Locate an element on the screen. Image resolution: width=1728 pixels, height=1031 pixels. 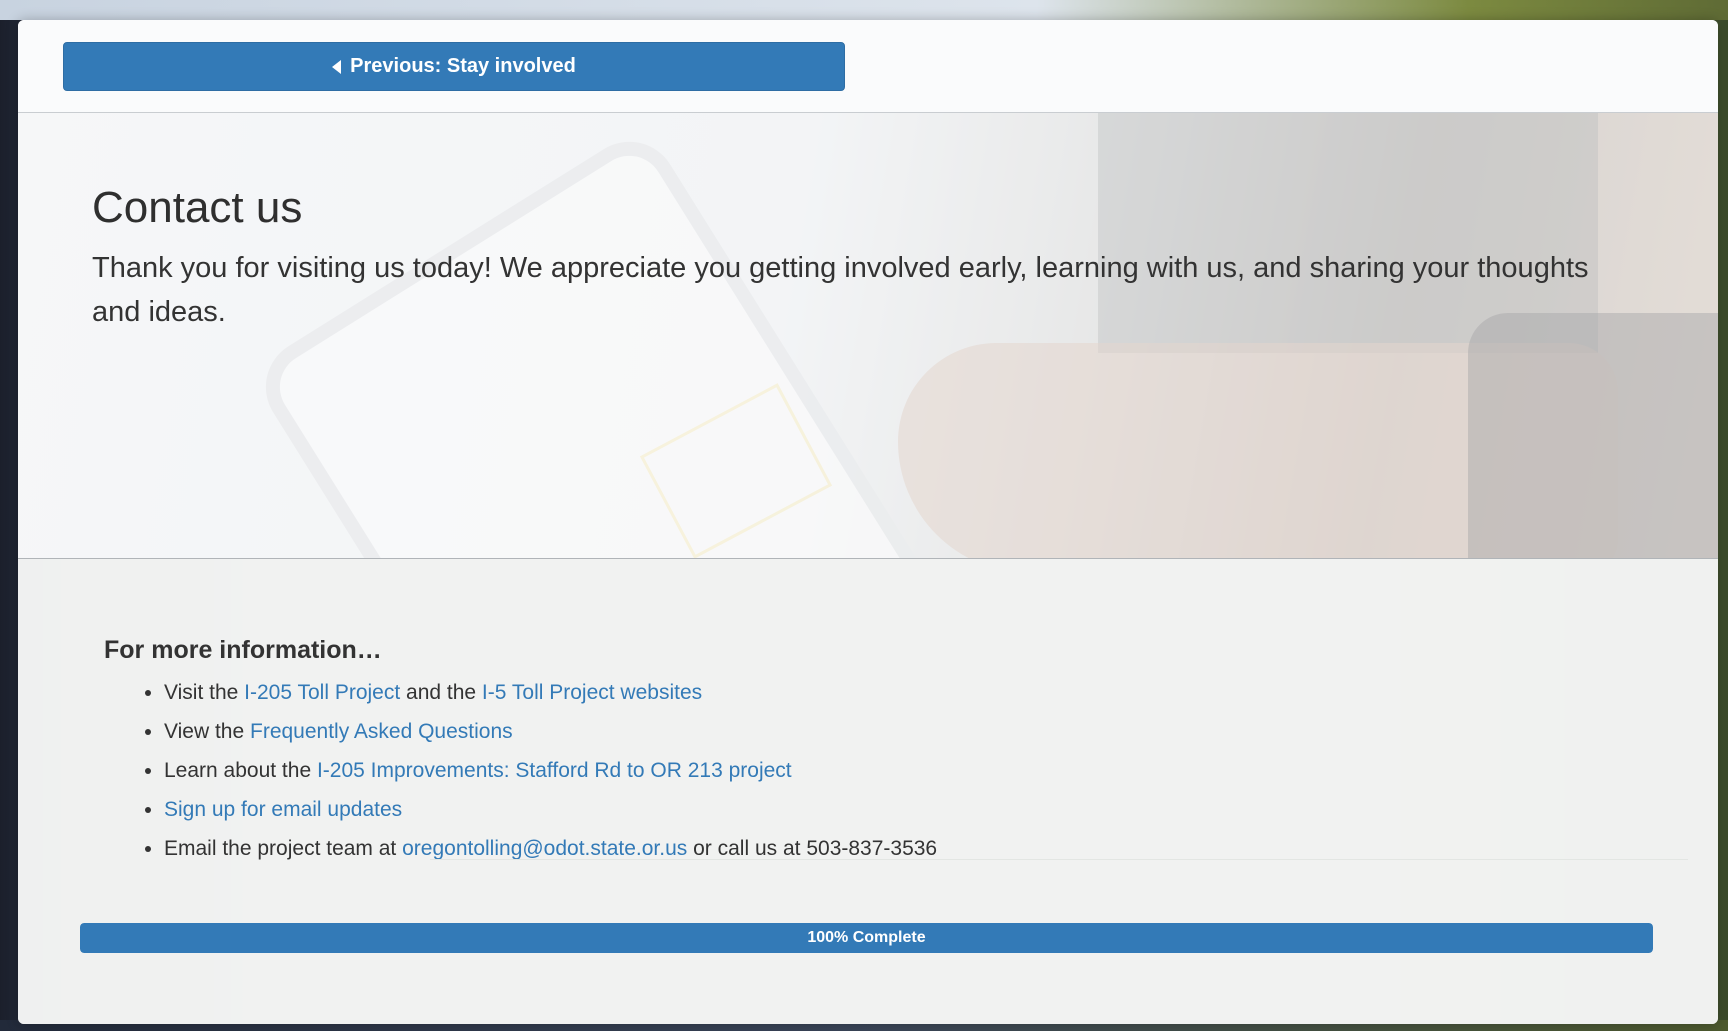
i5-toll-project-link: I-5 Toll Project websites is located at coordinates (592, 692).